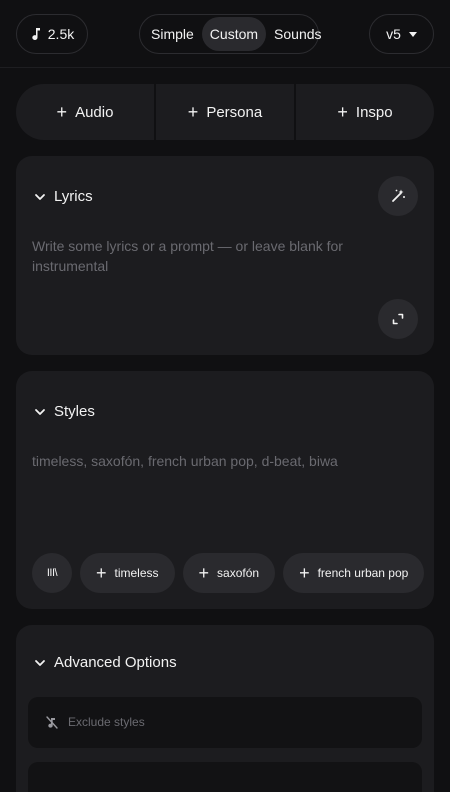  I want to click on add-inspo-button: + Inspo, so click(365, 112).